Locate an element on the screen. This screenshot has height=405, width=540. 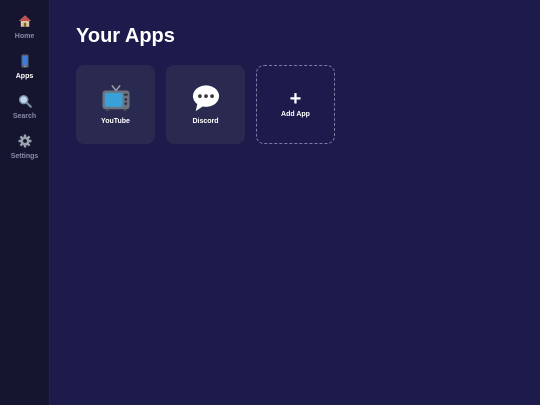
sidebar-item-settings: Settings is located at coordinates (25, 154).